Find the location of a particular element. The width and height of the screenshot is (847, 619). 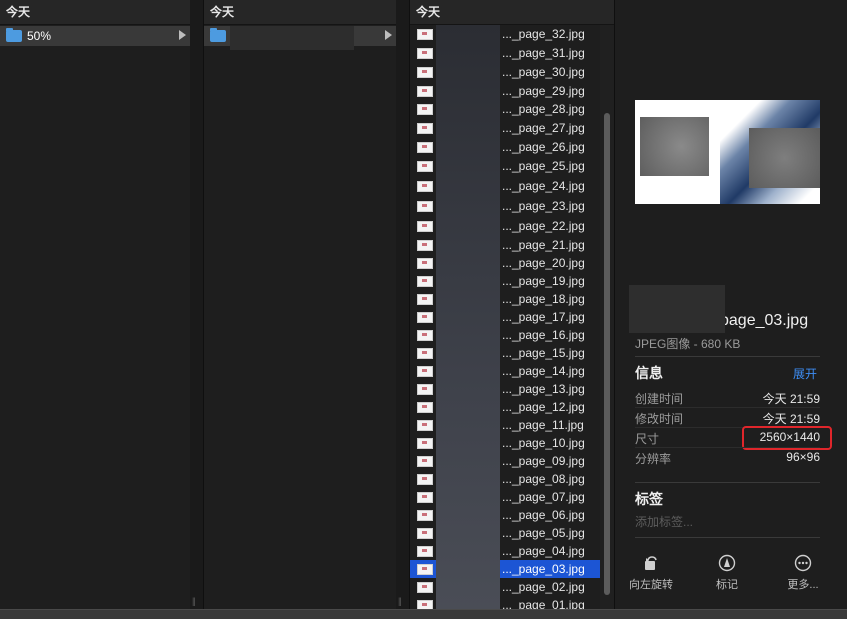

rotate-left-icon is located at coordinates (651, 563).